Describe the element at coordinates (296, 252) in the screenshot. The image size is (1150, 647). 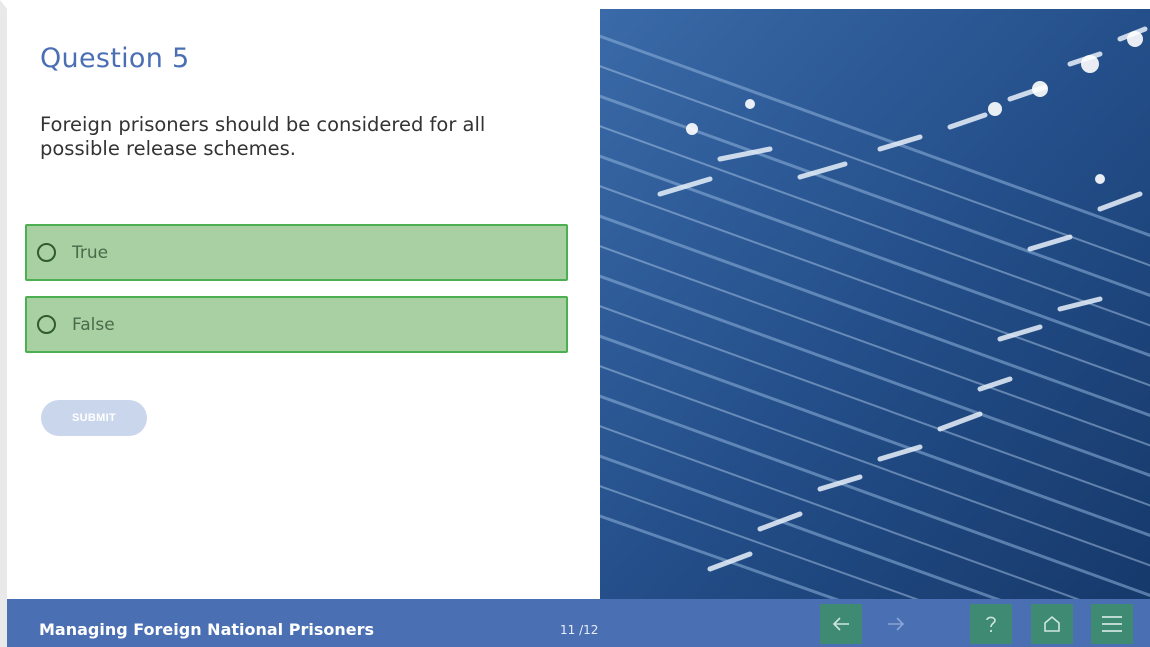
I see `option-true: True` at that location.